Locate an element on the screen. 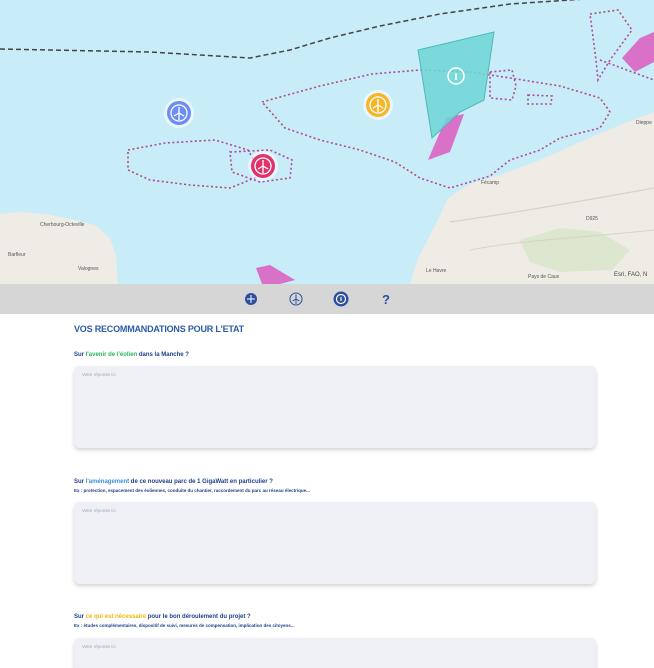 The height and width of the screenshot is (668, 654). answer-2-textarea: Votre réponse ici is located at coordinates (335, 543).